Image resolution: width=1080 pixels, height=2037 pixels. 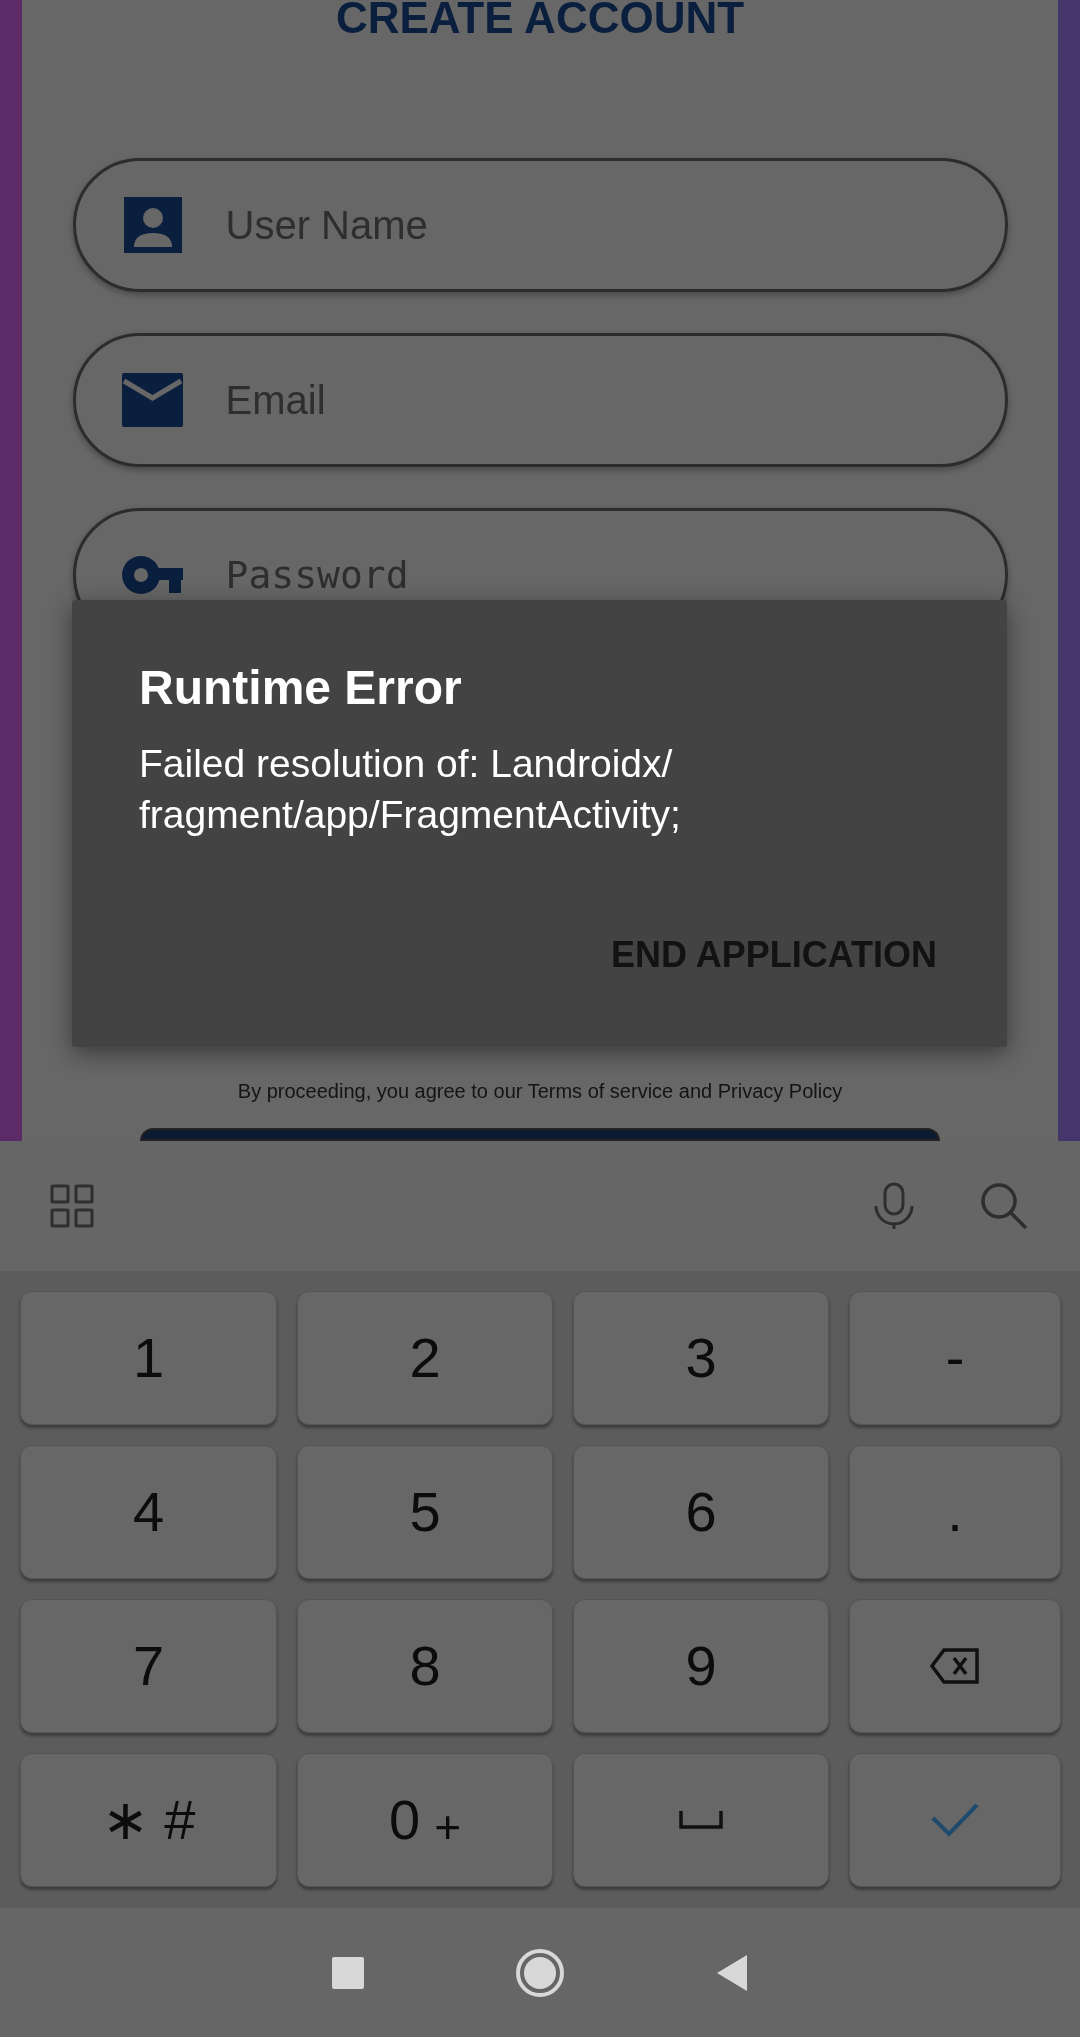 What do you see at coordinates (701, 1512) in the screenshot?
I see `key: 6` at bounding box center [701, 1512].